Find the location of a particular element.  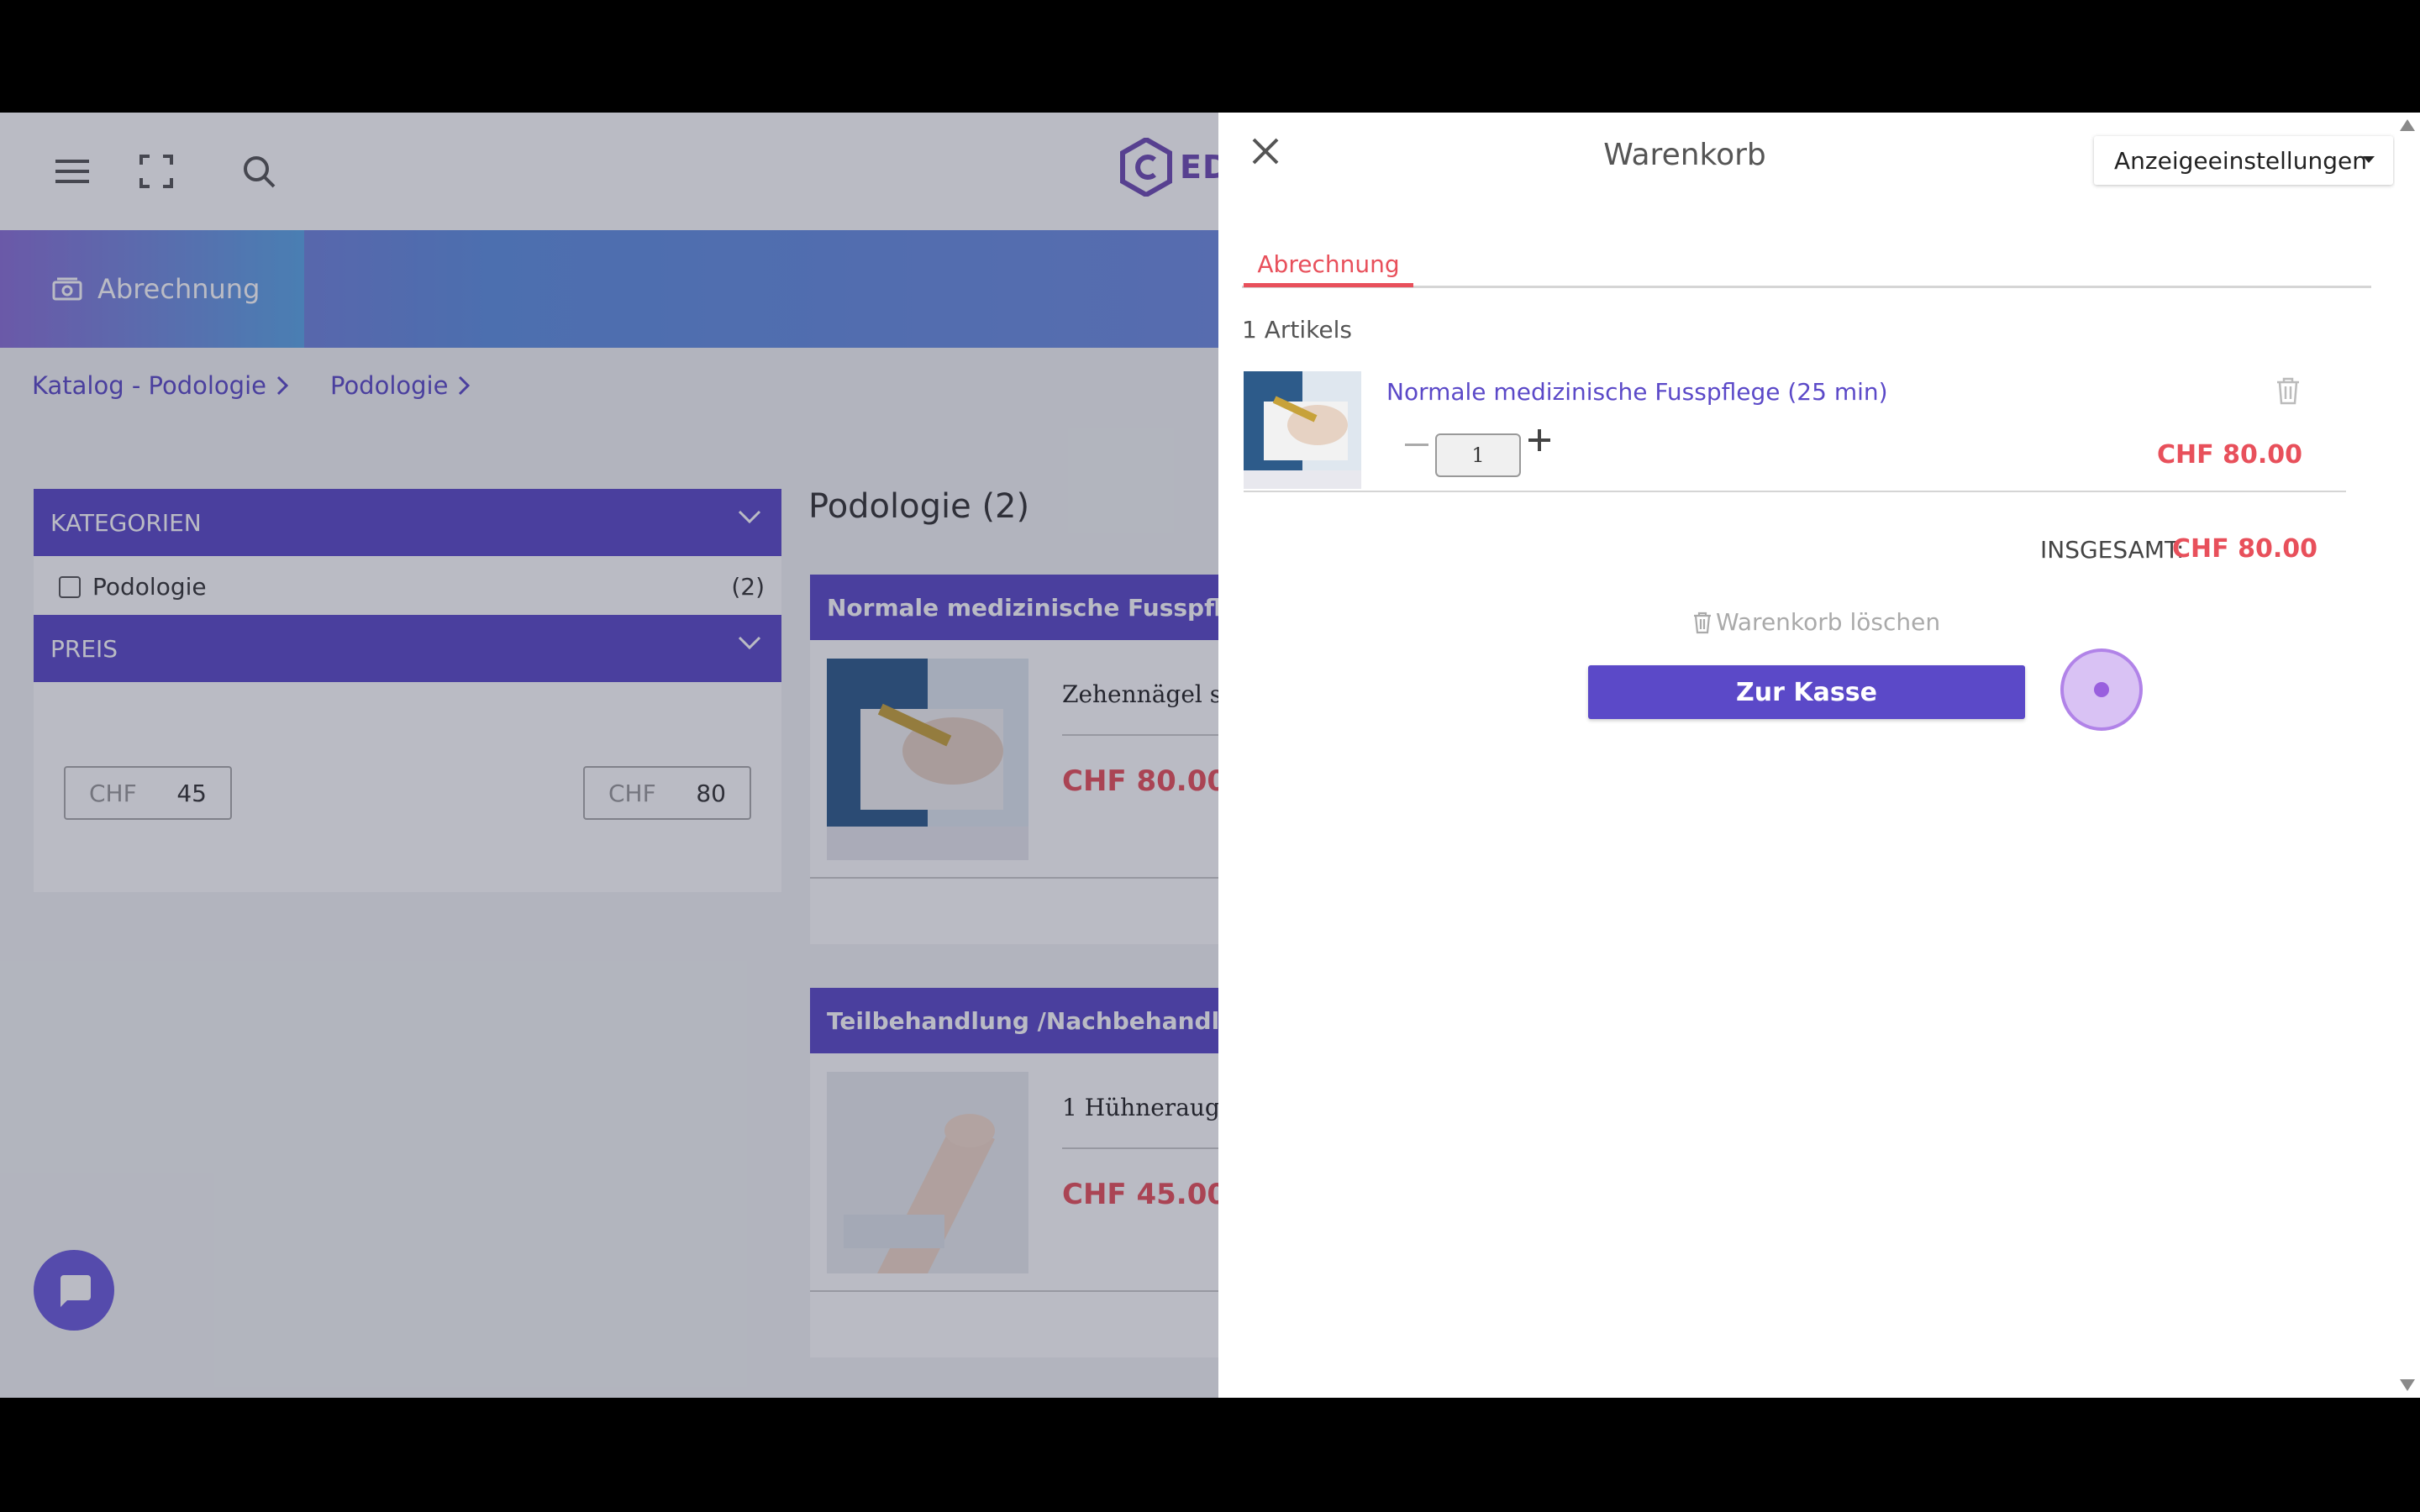

scrollbar is located at coordinates (2407, 755).